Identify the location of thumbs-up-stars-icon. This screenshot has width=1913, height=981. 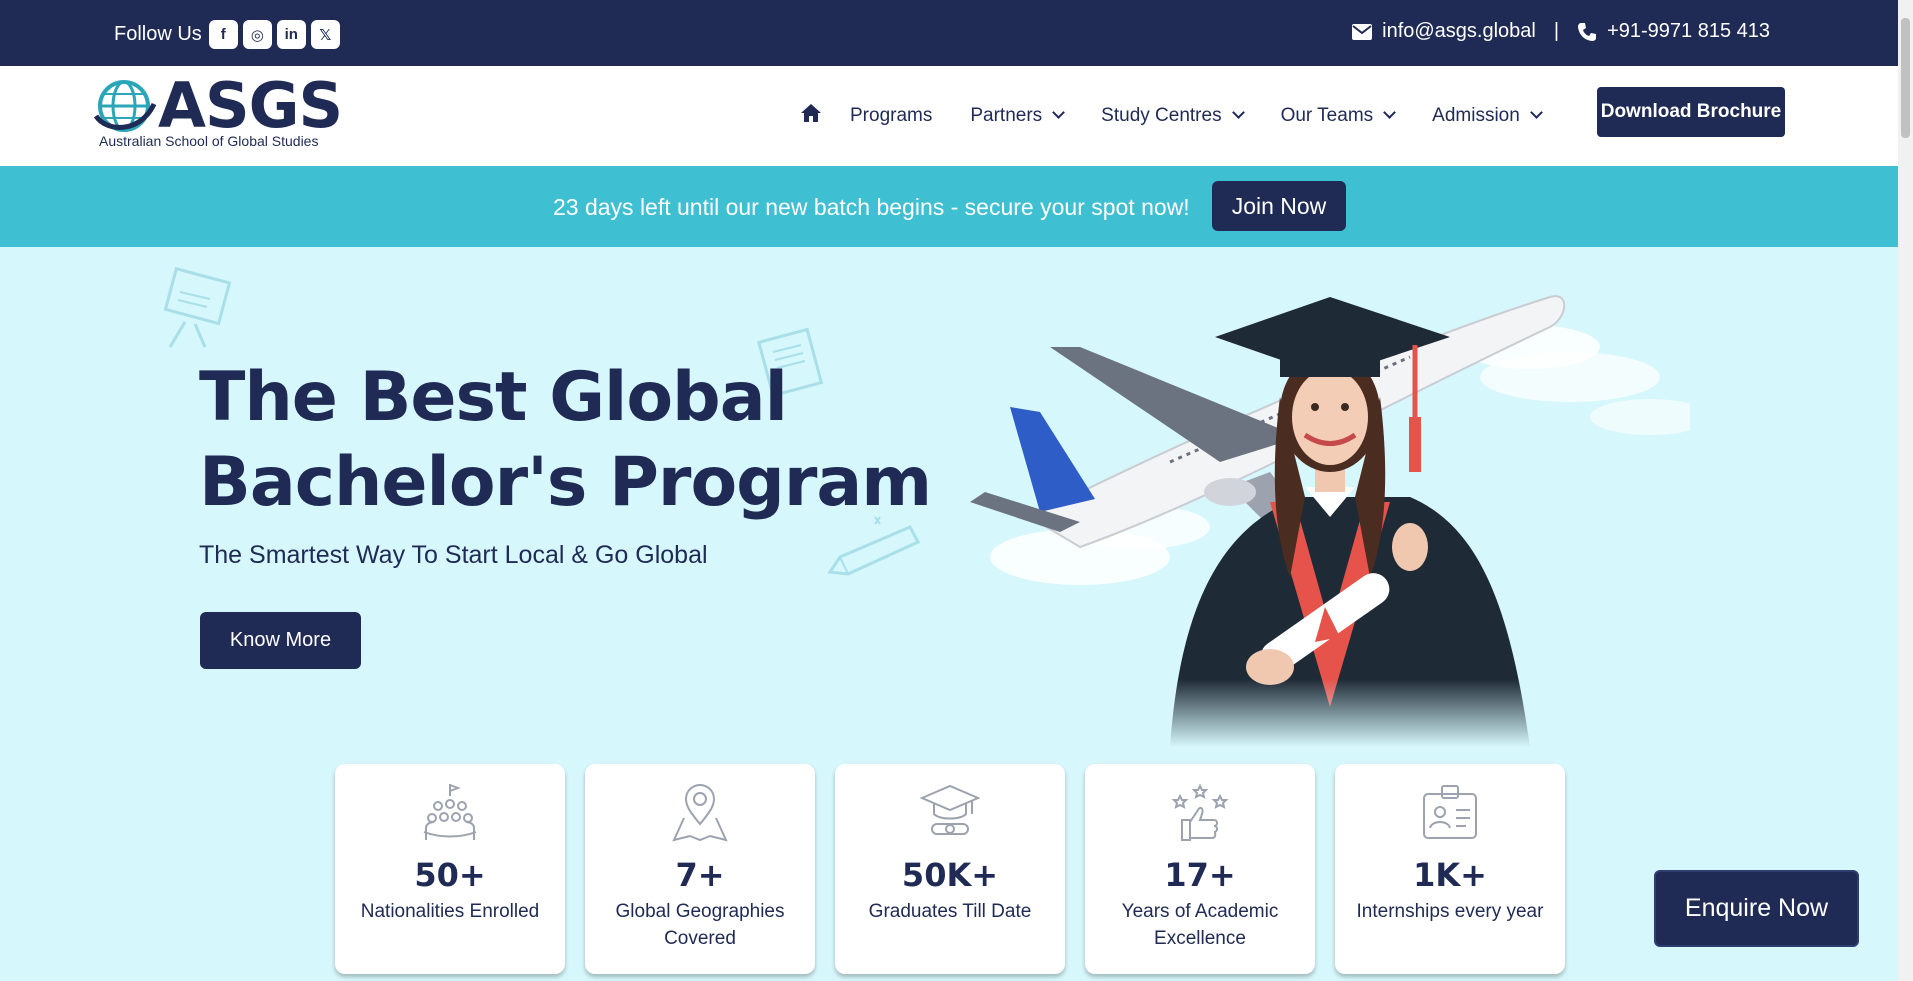
(1200, 812).